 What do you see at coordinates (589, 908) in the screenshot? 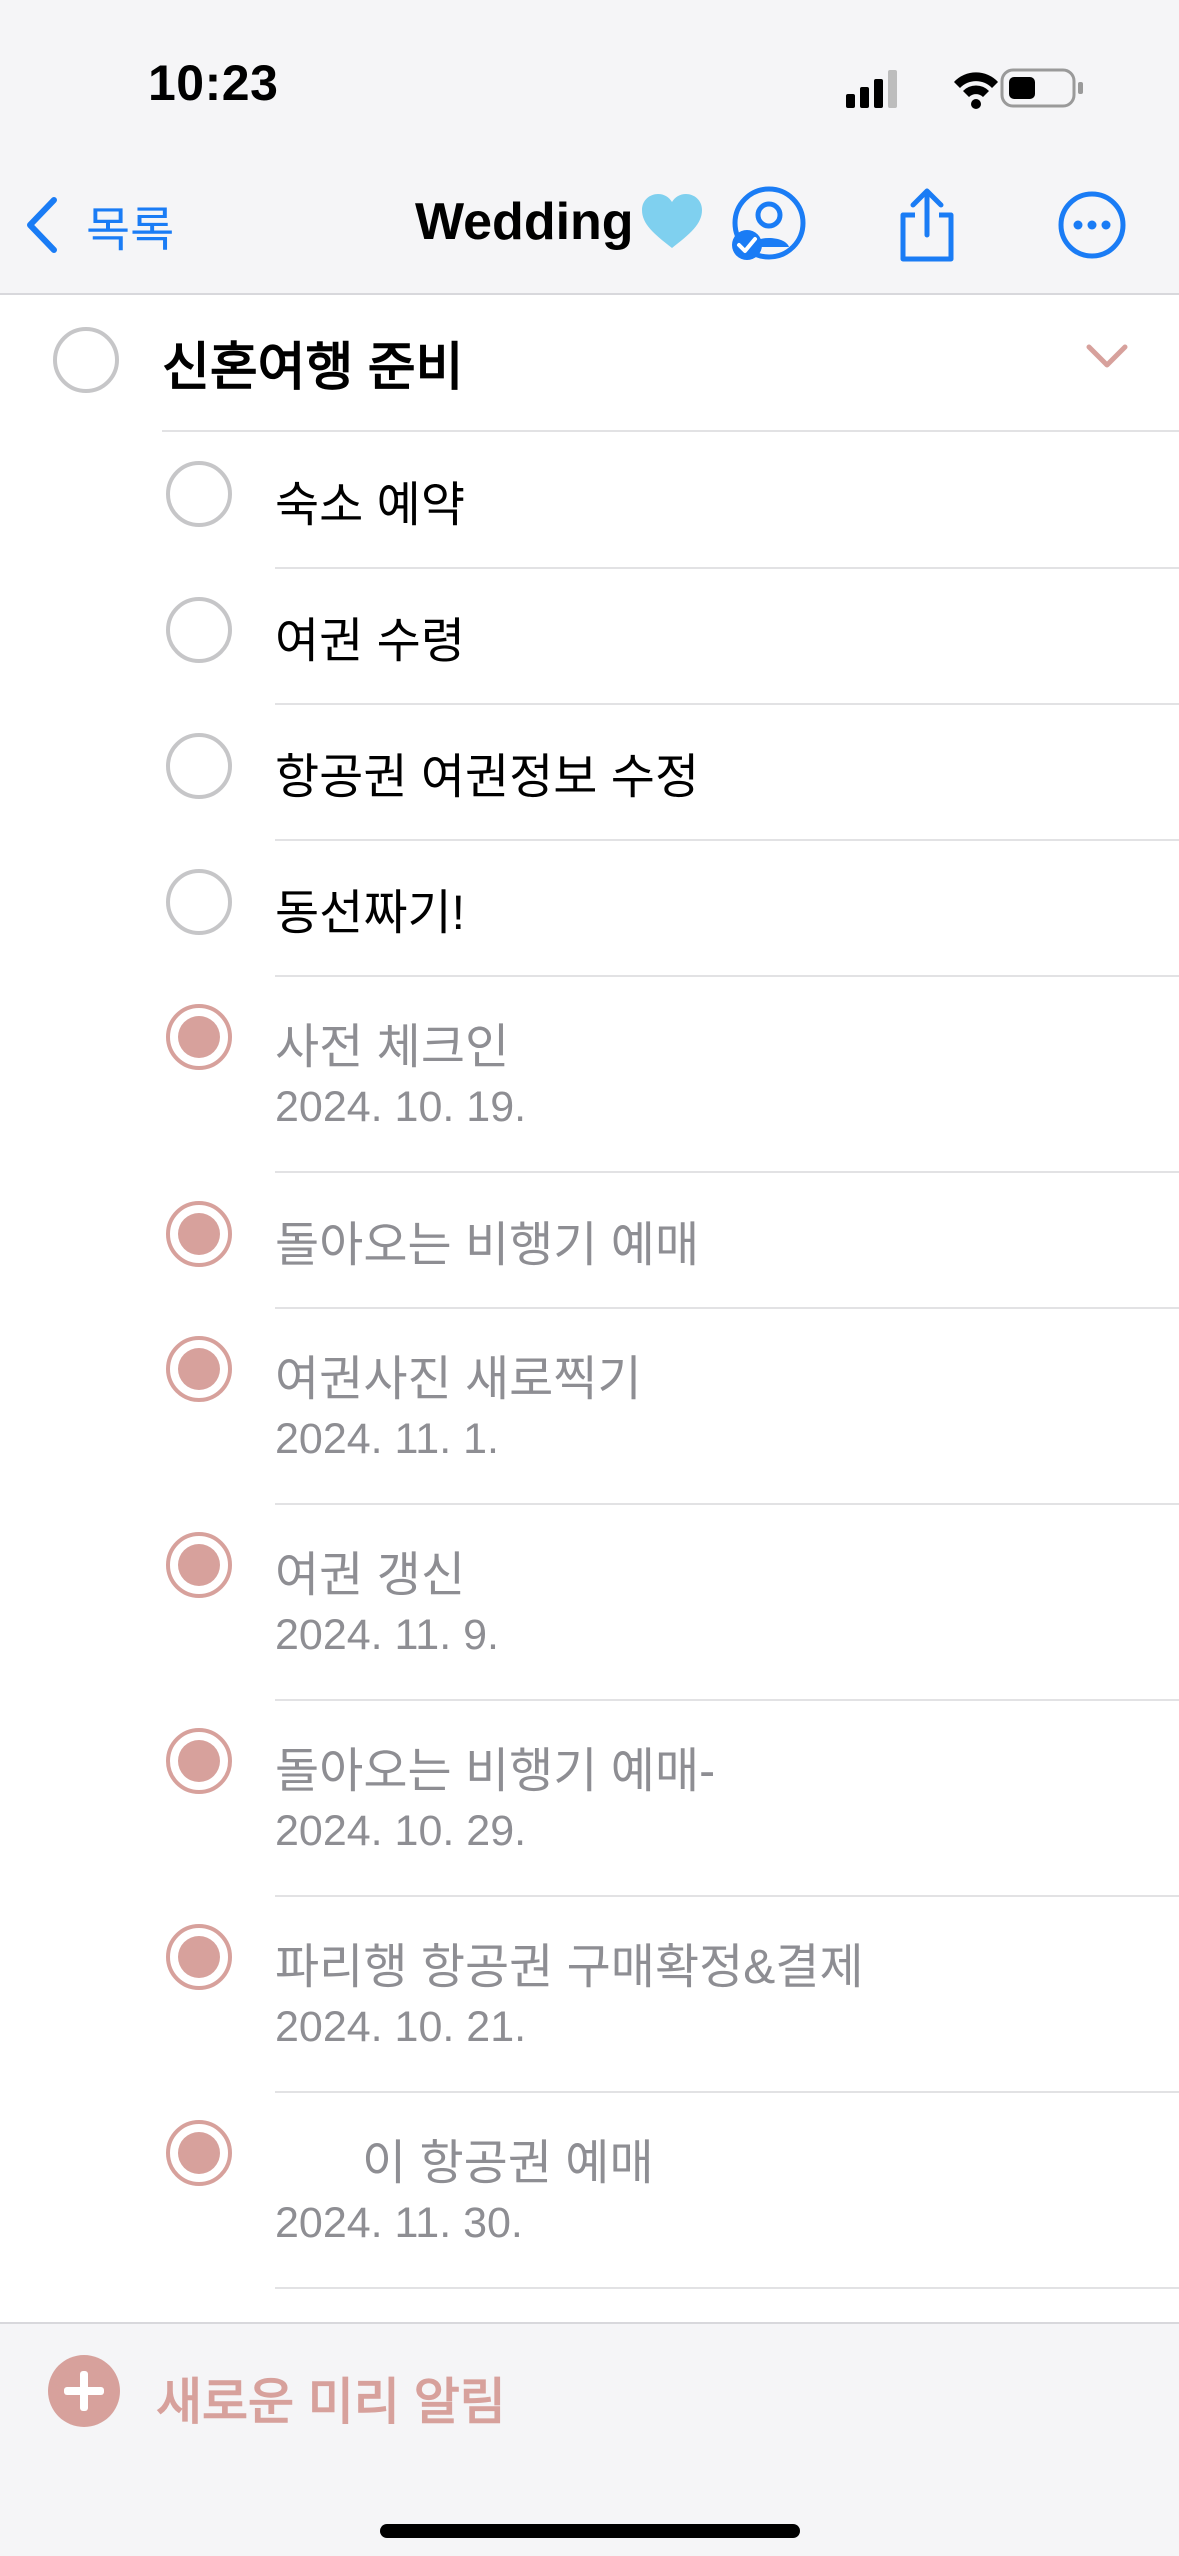
I see `list-item: 동선짜기!` at bounding box center [589, 908].